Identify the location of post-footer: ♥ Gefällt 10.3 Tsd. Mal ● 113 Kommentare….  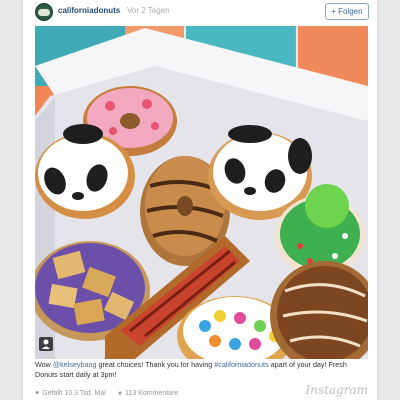
(201, 391).